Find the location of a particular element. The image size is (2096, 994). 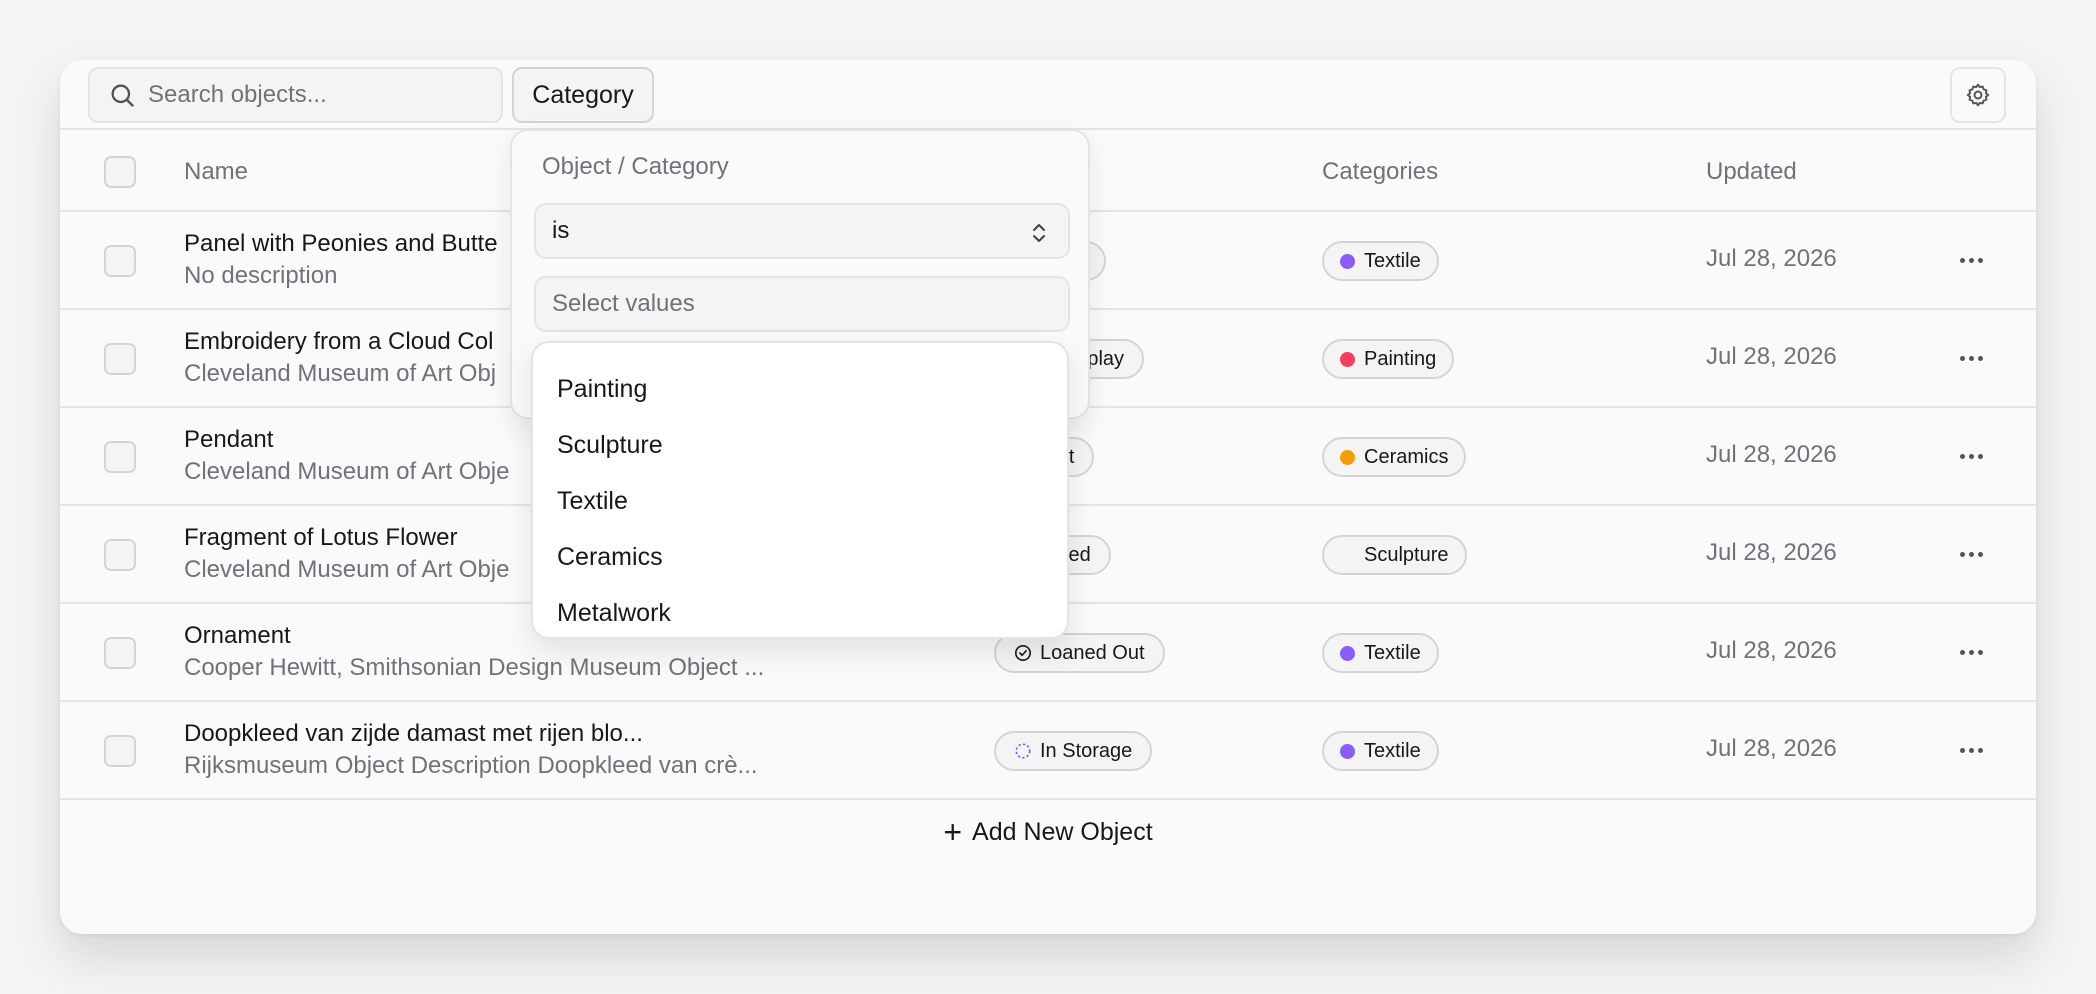

search-box is located at coordinates (295, 95).